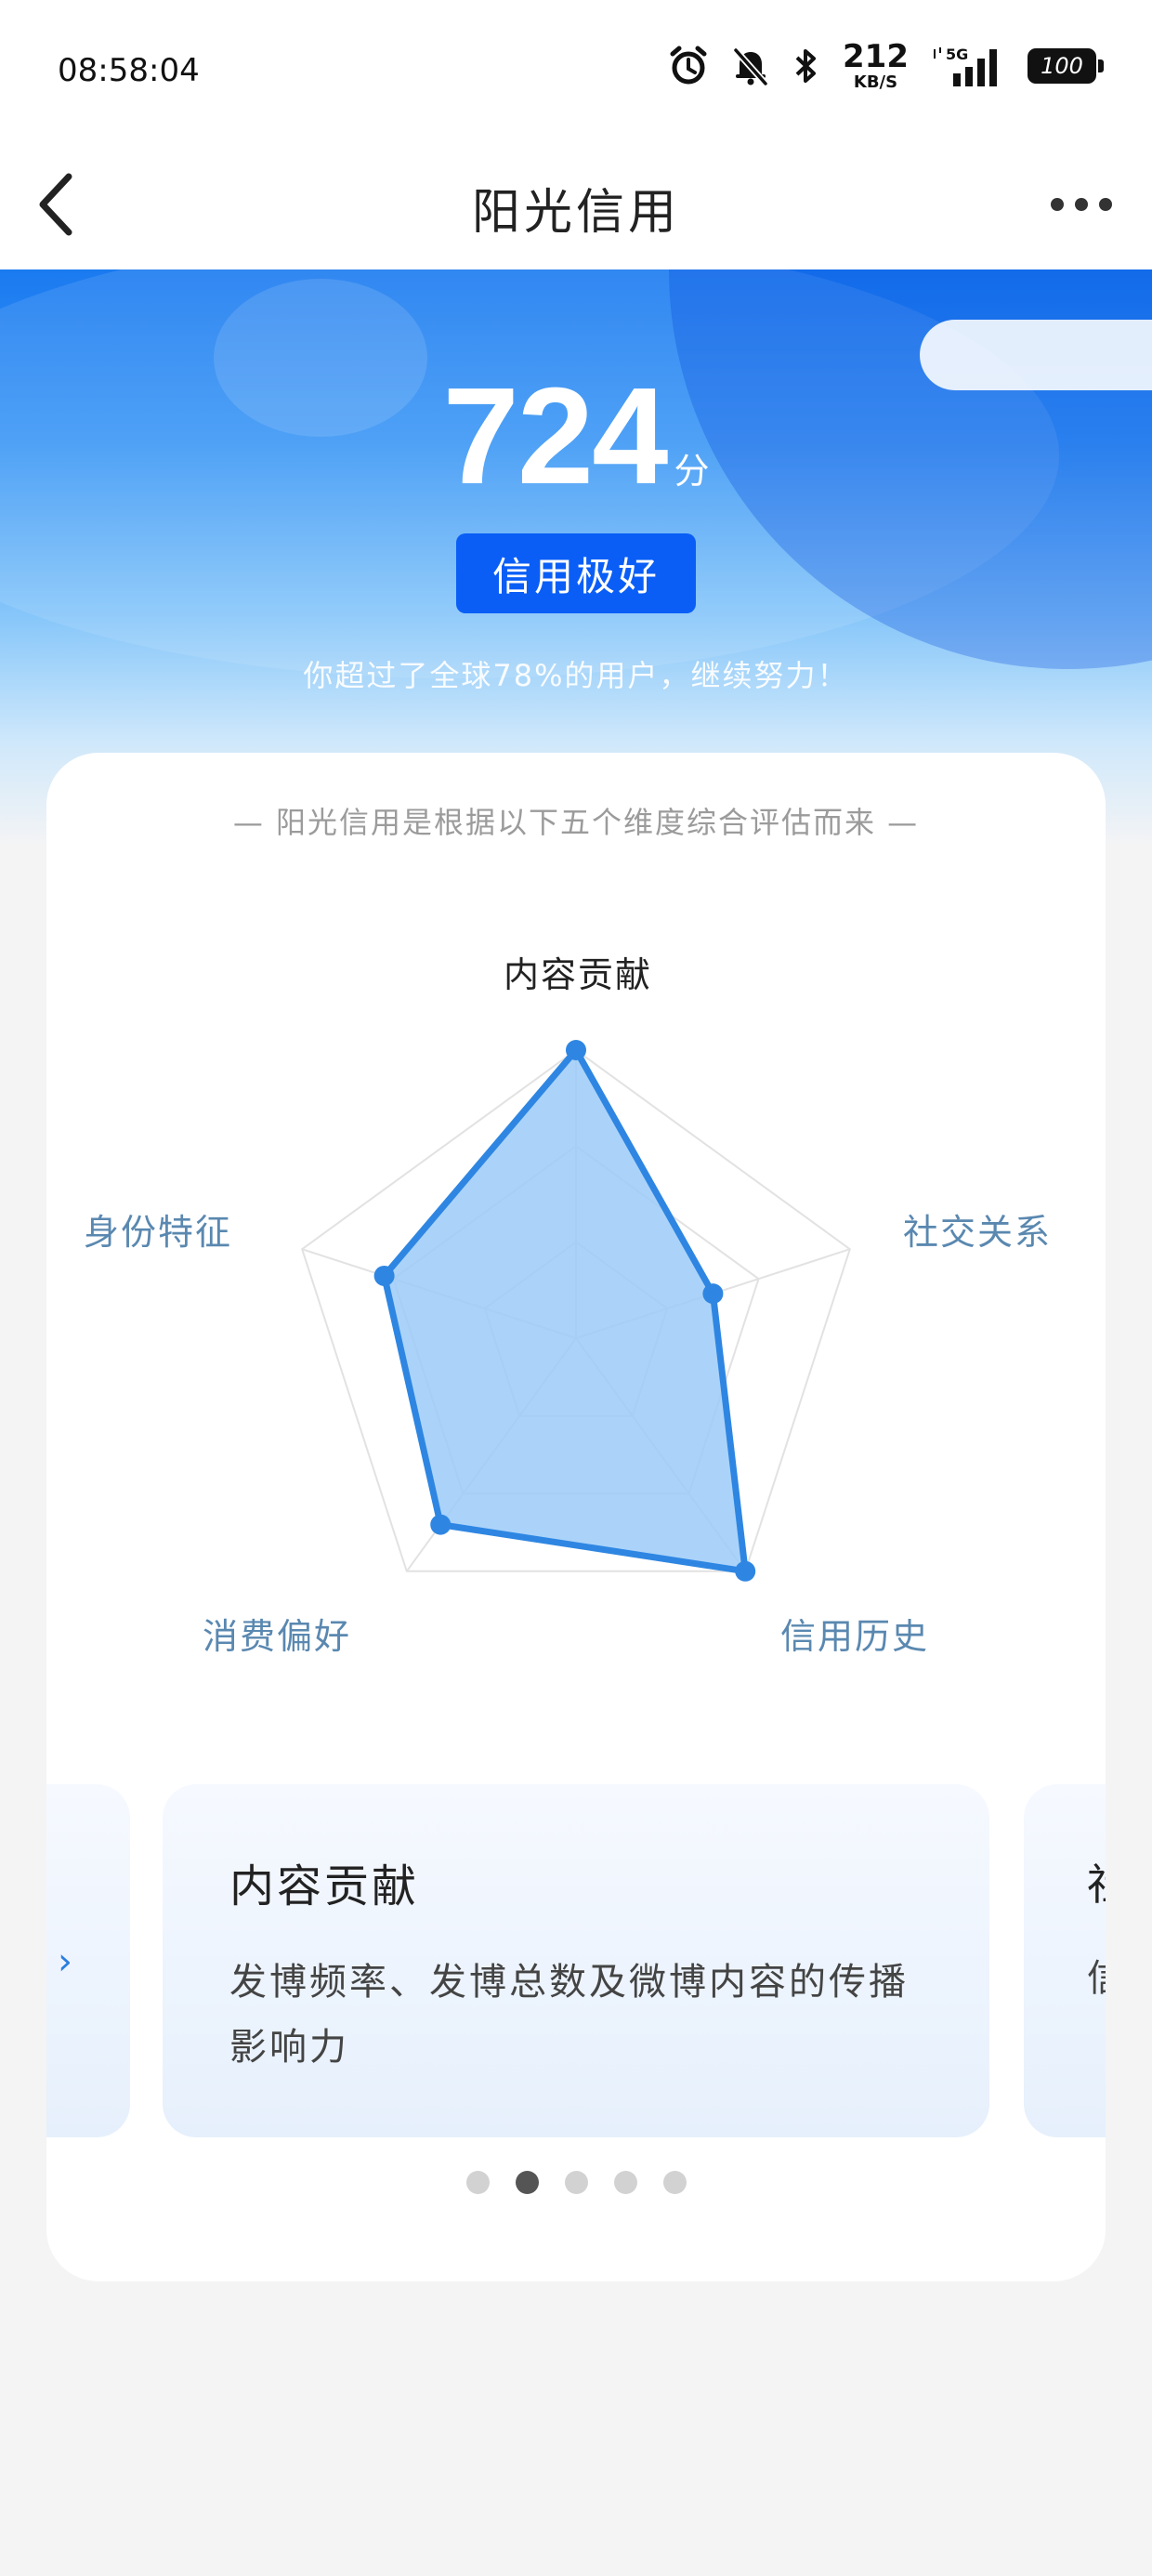 Image resolution: width=1152 pixels, height=2576 pixels. I want to click on score-percentile-text: 你超过了全球78%的用户，继续努力！, so click(576, 675).